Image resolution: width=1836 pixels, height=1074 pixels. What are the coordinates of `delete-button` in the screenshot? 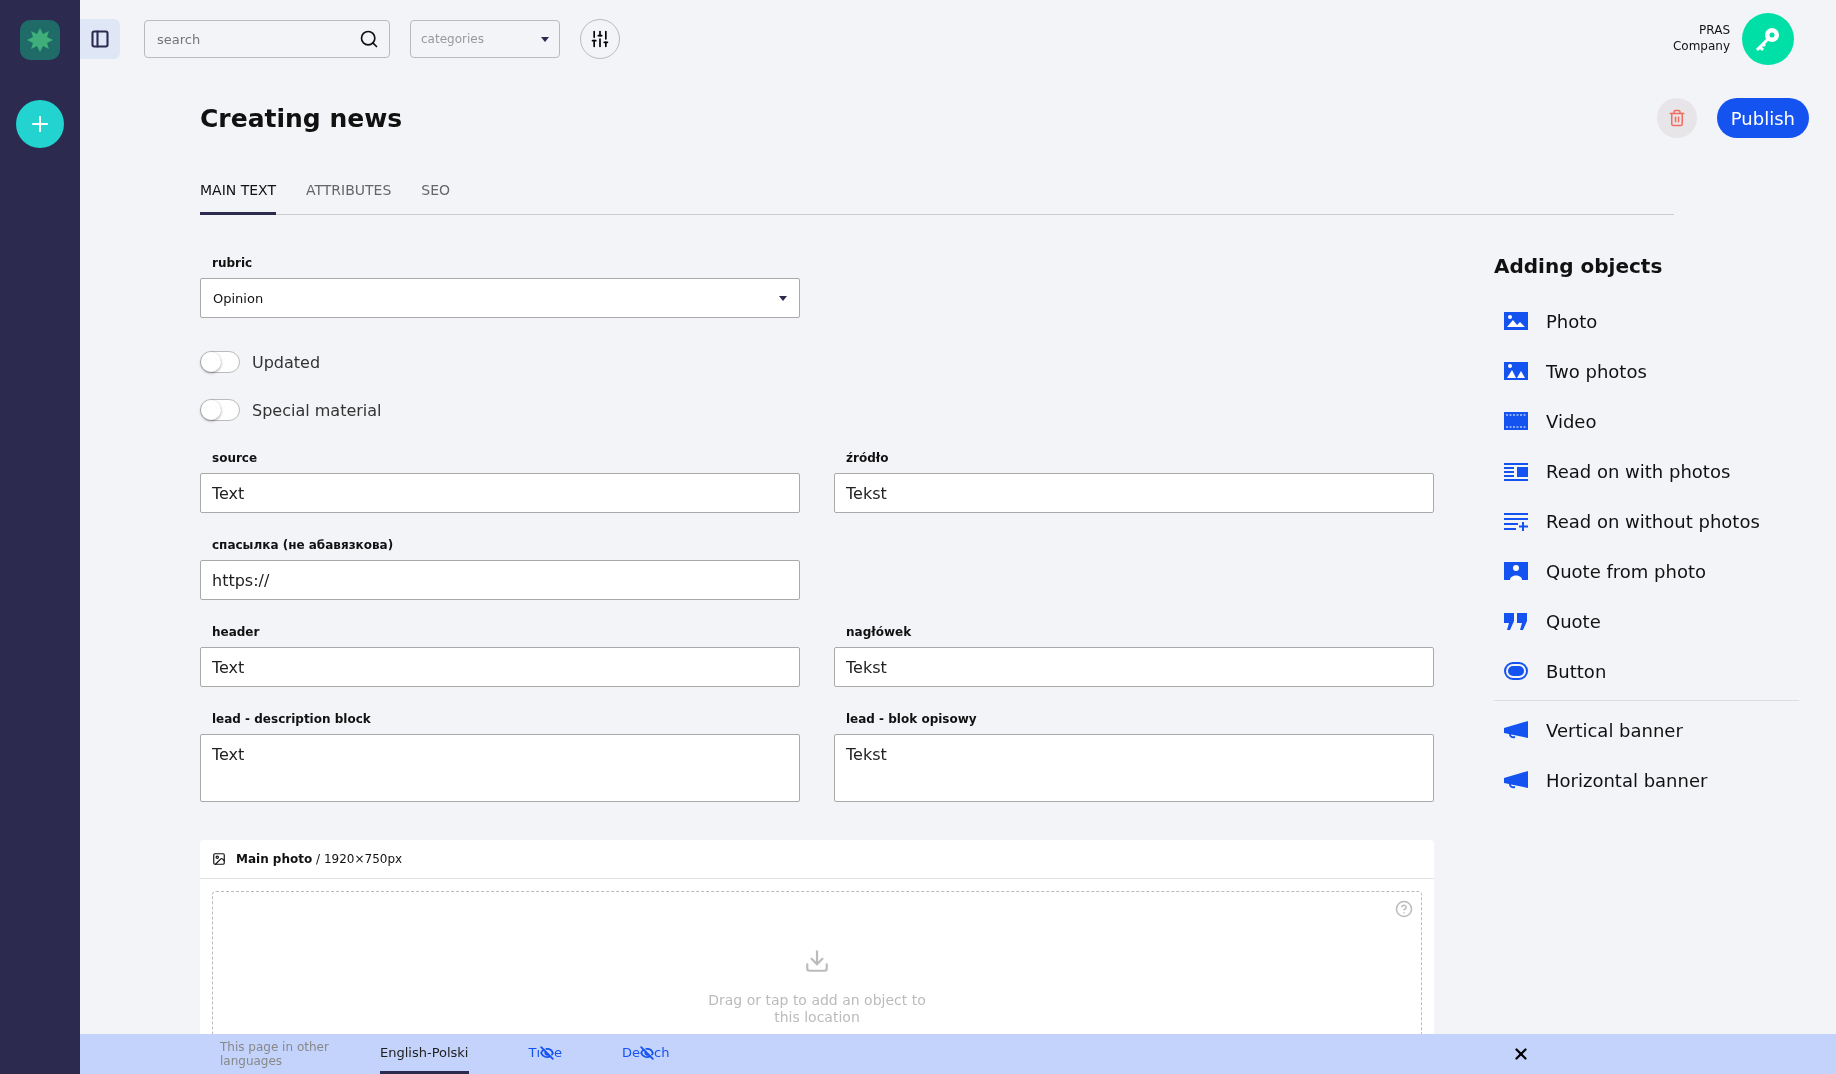 It's located at (1676, 118).